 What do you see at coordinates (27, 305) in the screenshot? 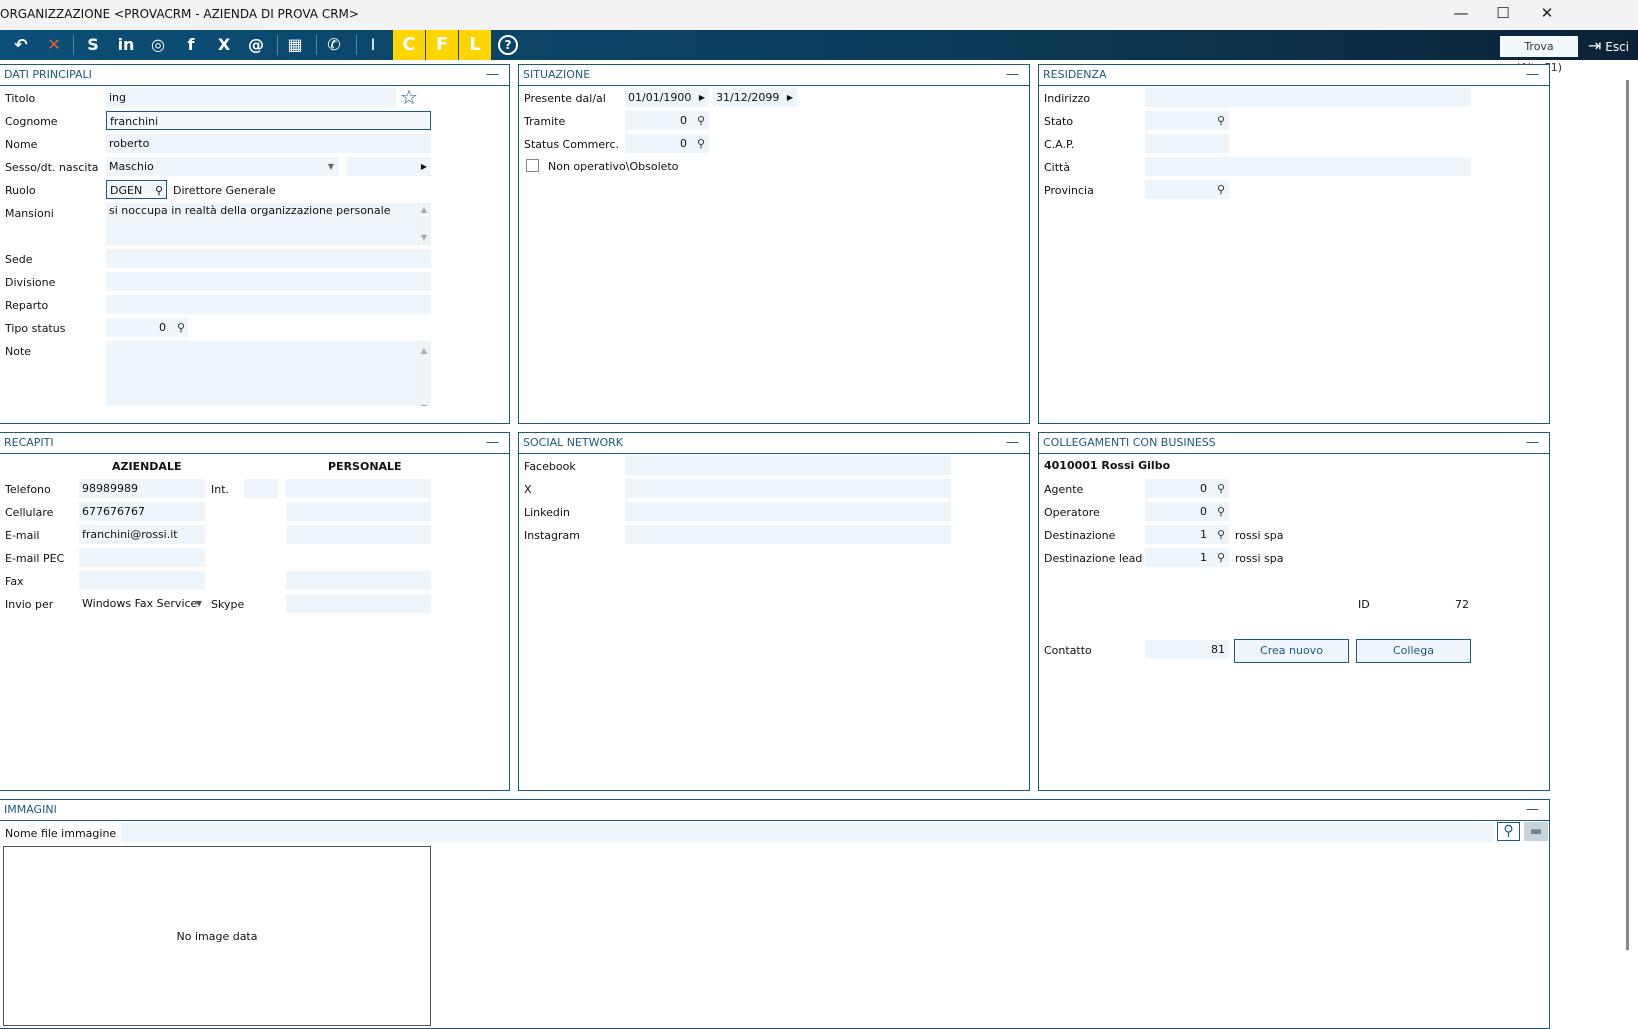
I see `label-reparto: Reparto` at bounding box center [27, 305].